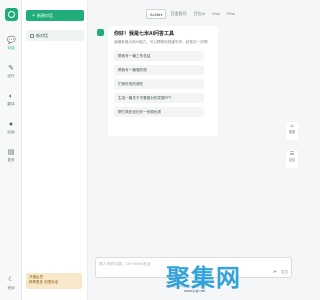  I want to click on suggestion-chip: 生成一篇关于不要做对的发展PPT, so click(159, 98).